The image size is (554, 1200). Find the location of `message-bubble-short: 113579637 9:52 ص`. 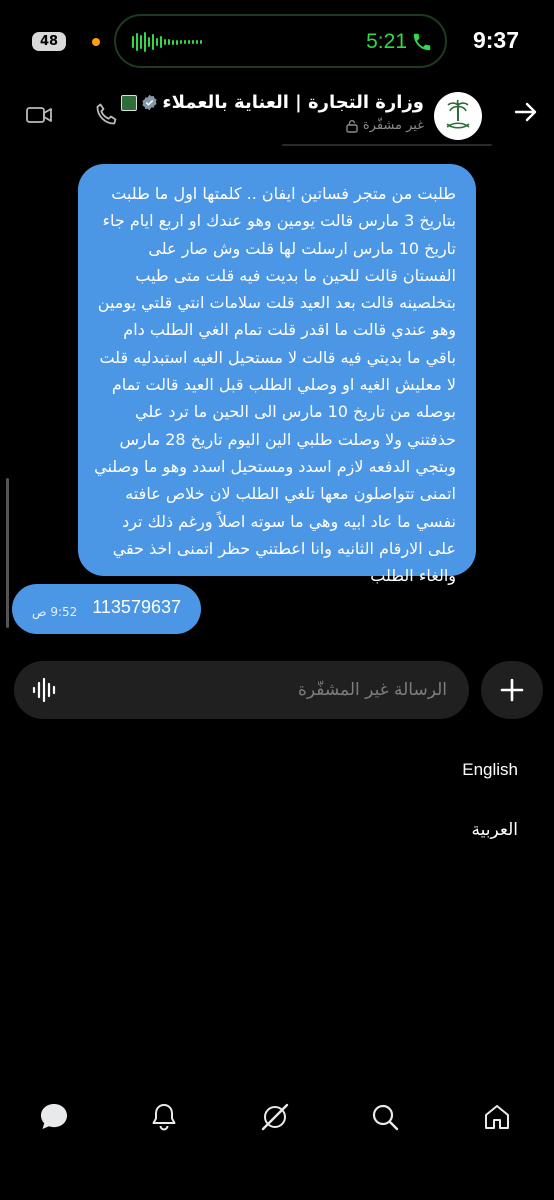

message-bubble-short: 113579637 9:52 ص is located at coordinates (106, 609).